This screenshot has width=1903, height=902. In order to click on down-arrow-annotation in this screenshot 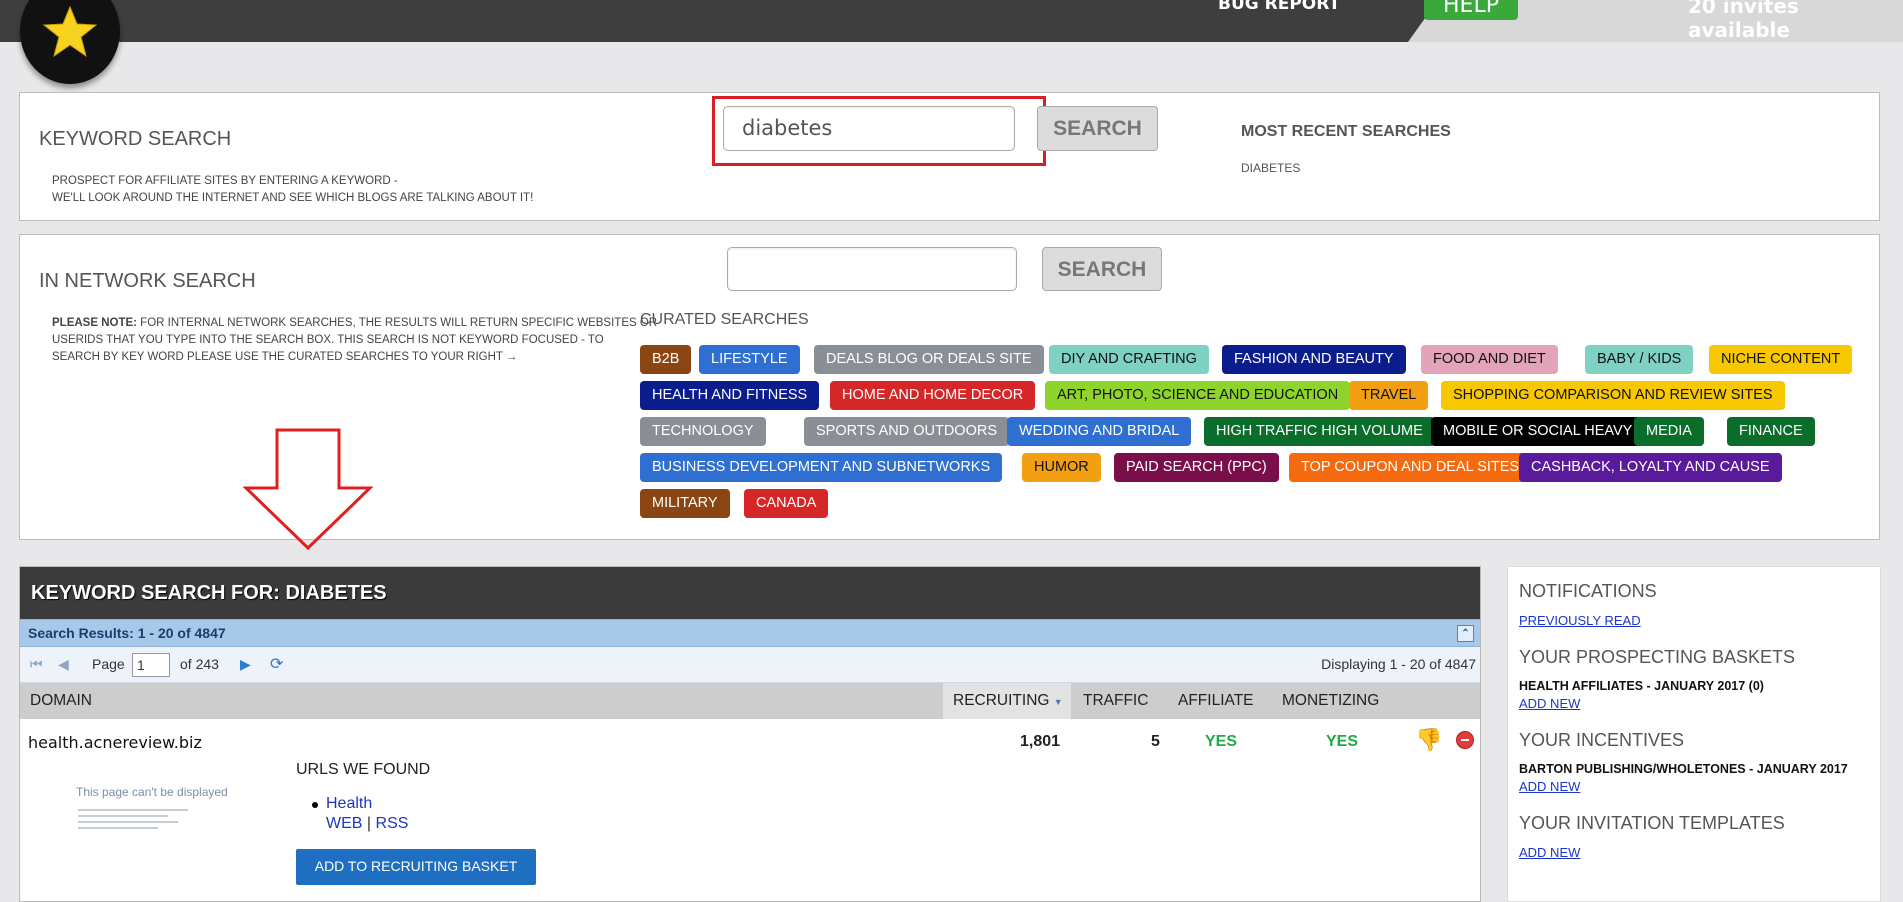, I will do `click(308, 489)`.